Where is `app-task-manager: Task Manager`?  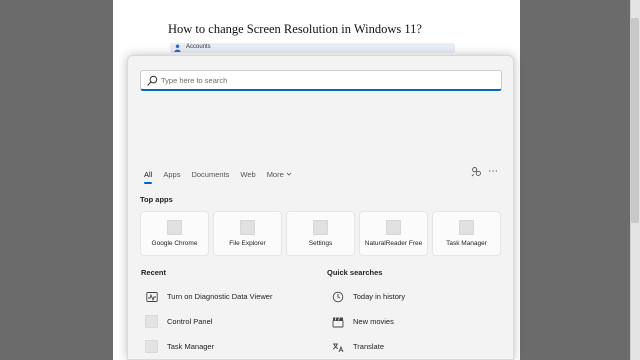
app-task-manager: Task Manager is located at coordinates (466, 233).